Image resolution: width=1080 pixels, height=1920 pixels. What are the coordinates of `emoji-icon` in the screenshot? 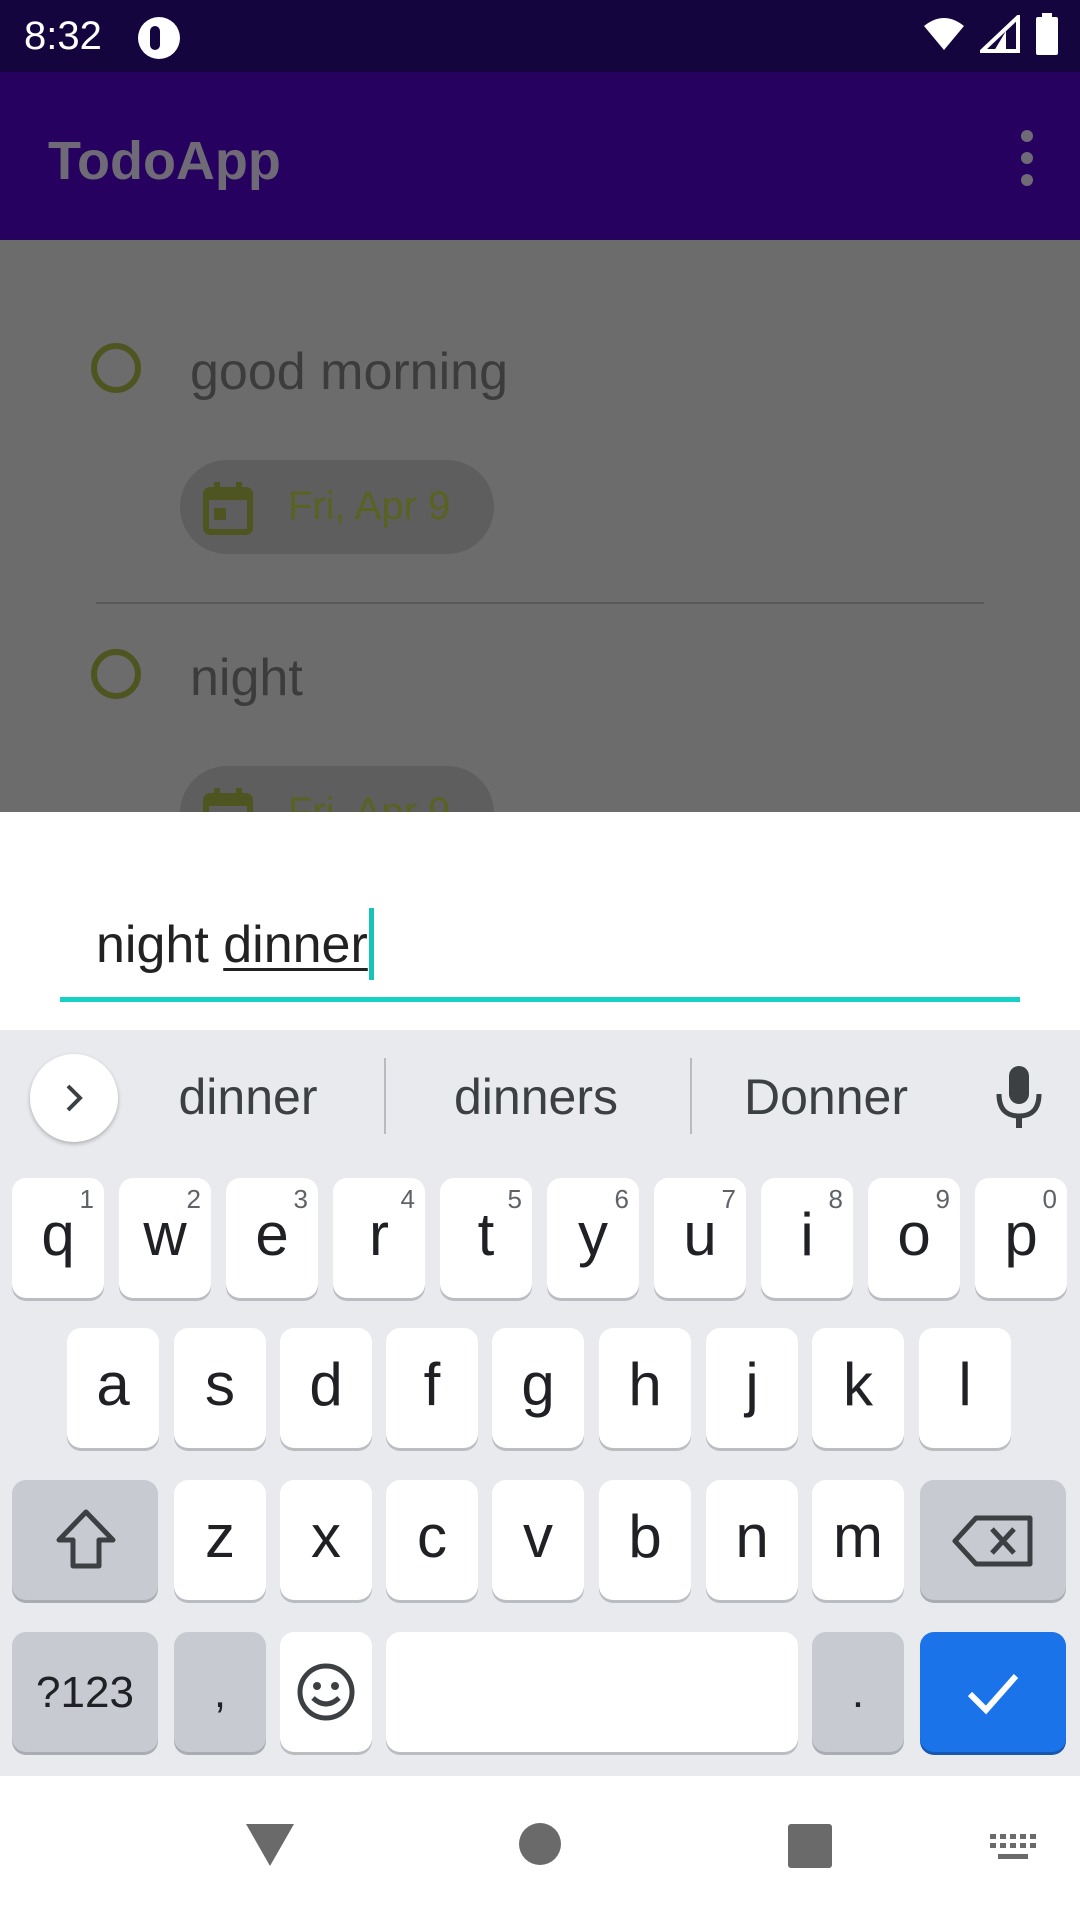 It's located at (326, 1692).